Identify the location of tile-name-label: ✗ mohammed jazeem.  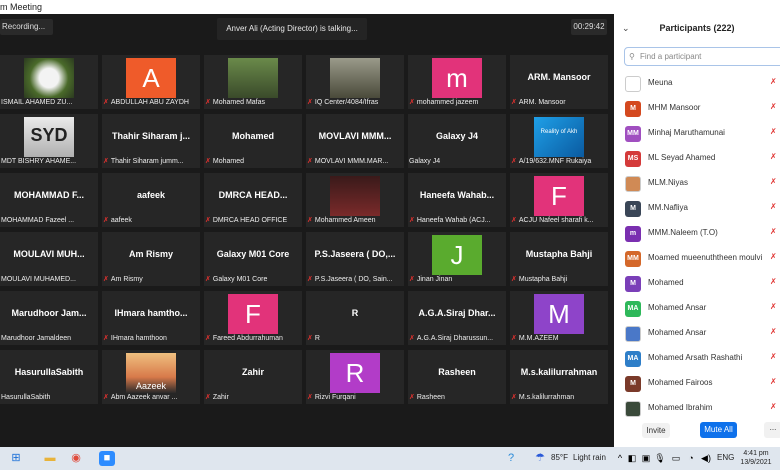
(456, 103).